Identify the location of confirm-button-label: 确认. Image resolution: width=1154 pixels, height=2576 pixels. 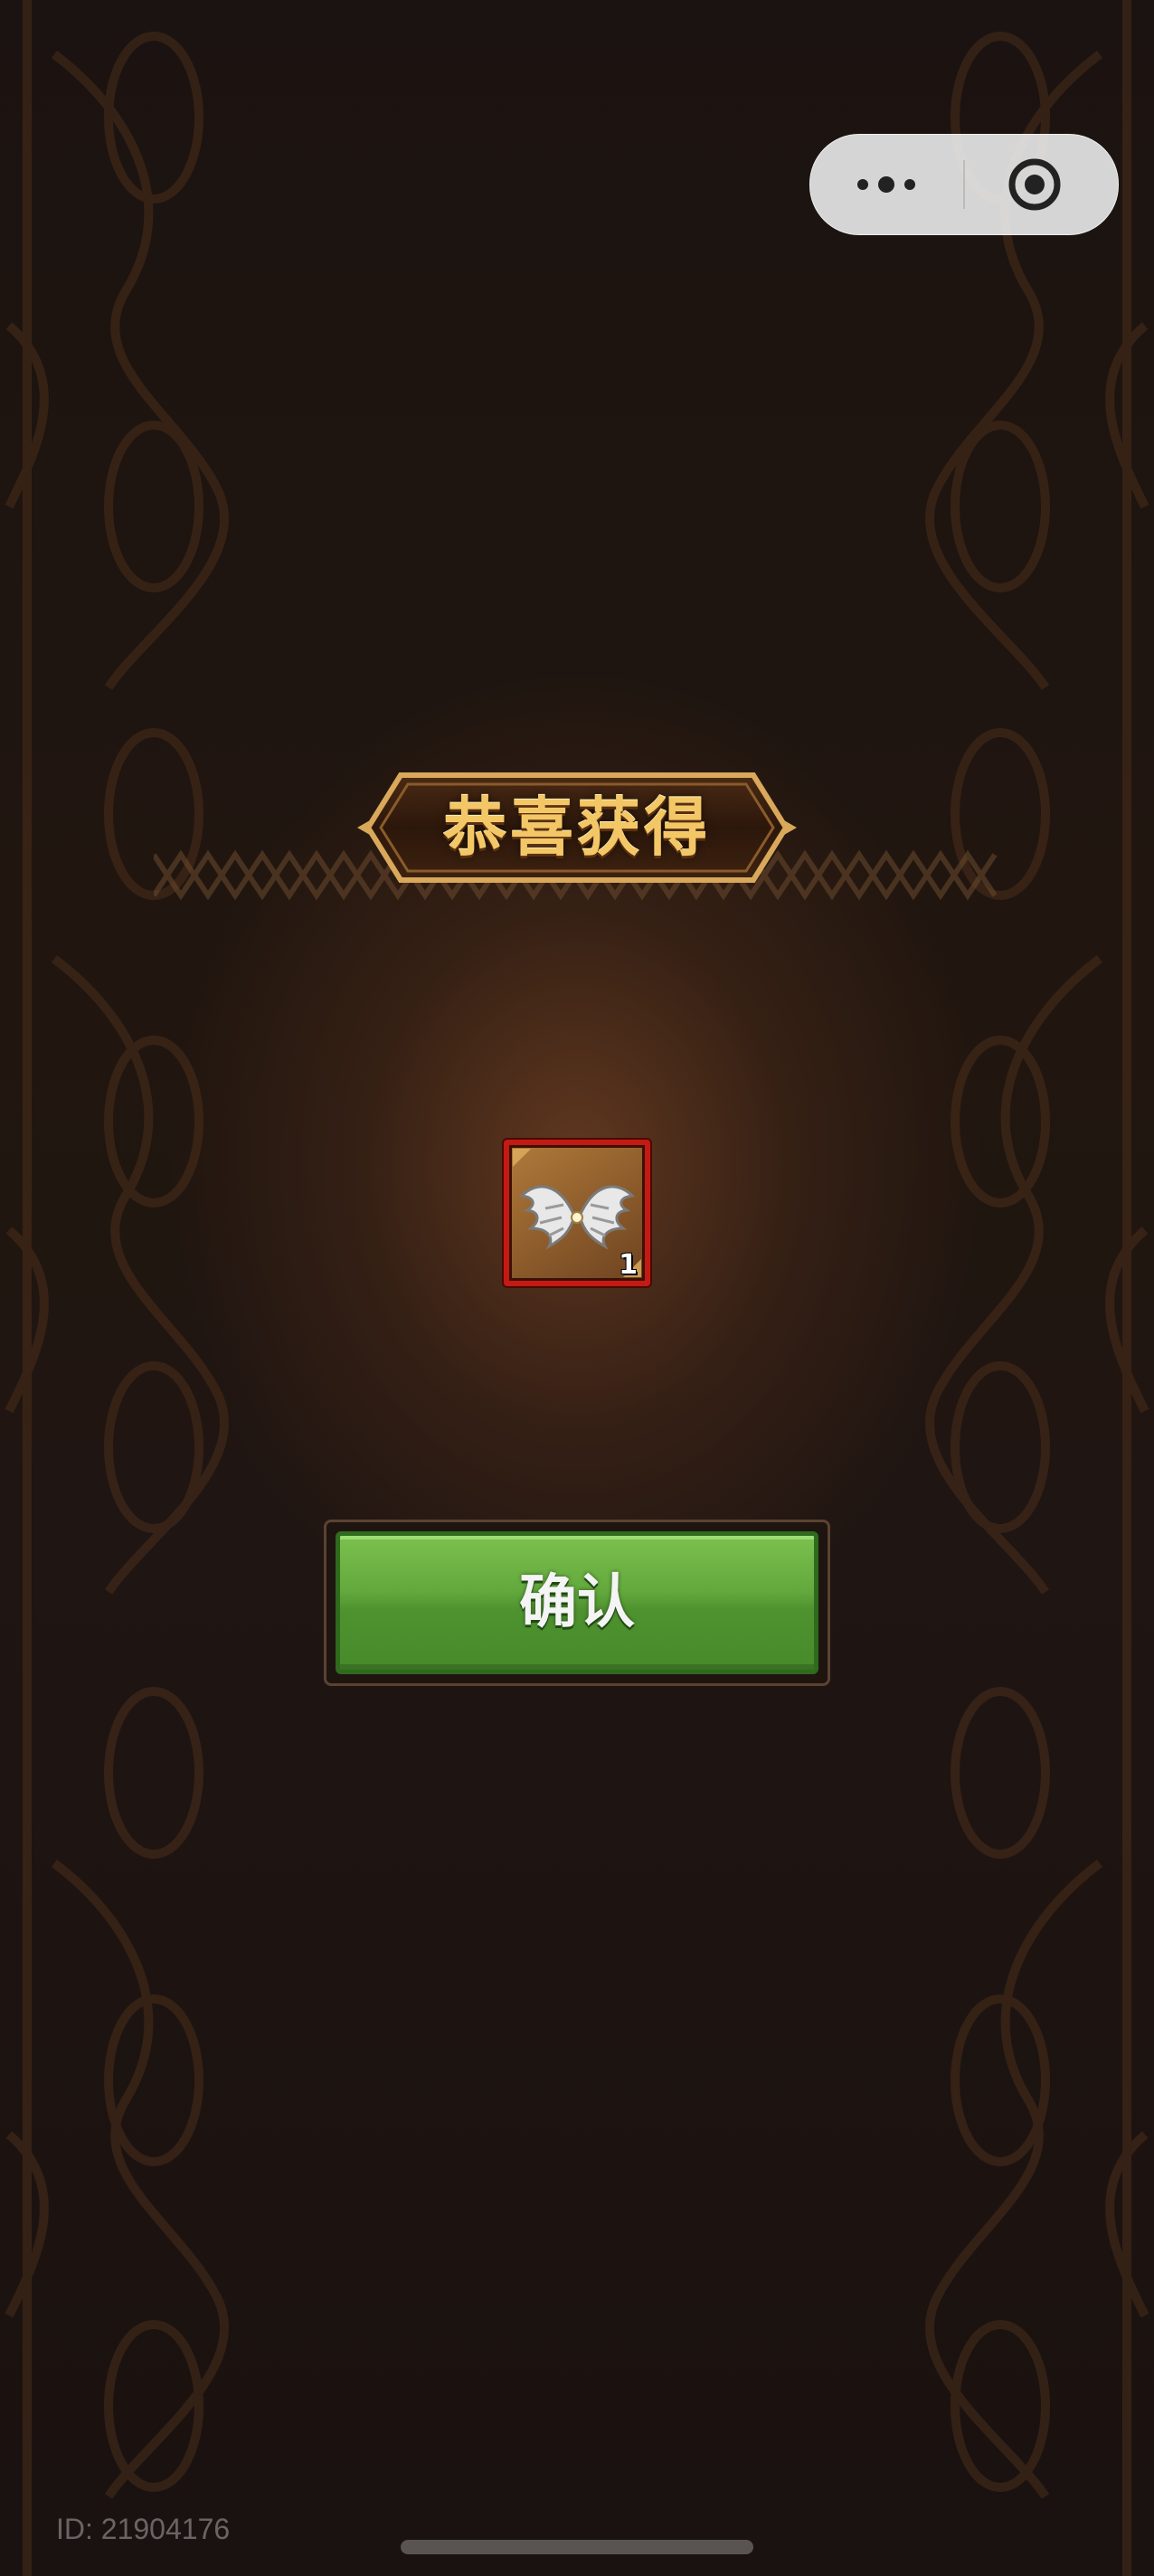
(577, 1602).